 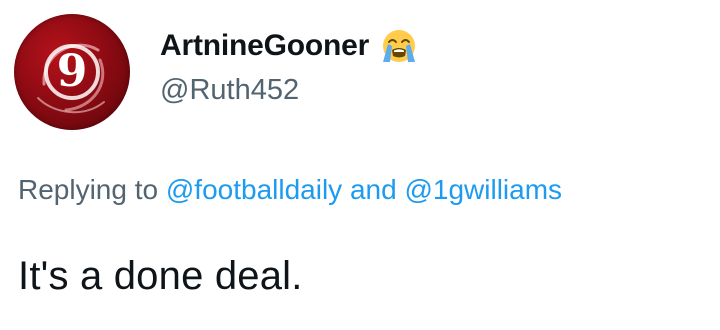 What do you see at coordinates (229, 90) in the screenshot?
I see `user-handle: @Ruth452` at bounding box center [229, 90].